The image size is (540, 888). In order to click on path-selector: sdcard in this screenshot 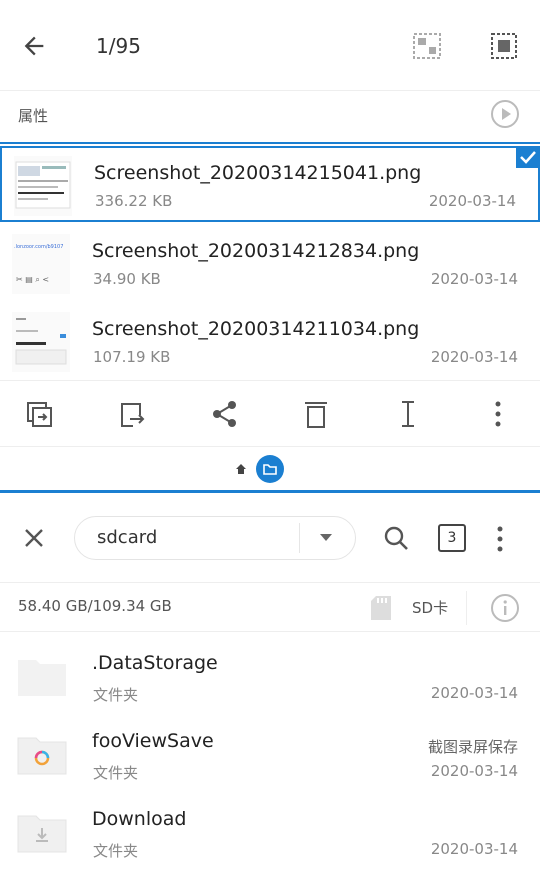, I will do `click(215, 538)`.